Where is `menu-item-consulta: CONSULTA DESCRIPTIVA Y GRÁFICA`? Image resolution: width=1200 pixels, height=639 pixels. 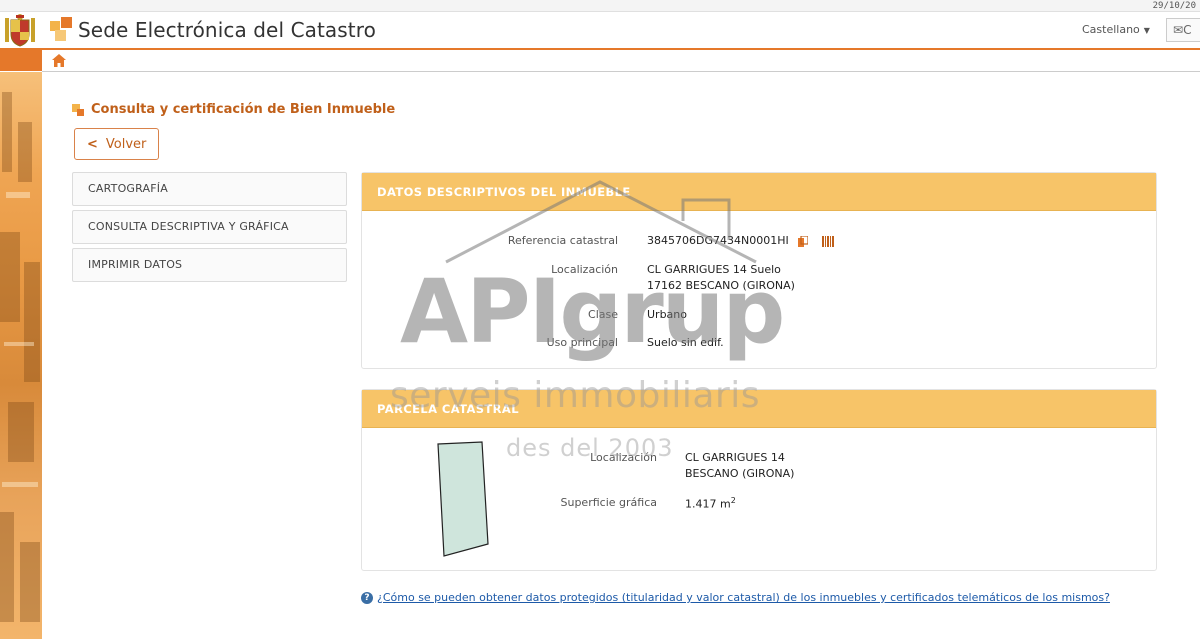 menu-item-consulta: CONSULTA DESCRIPTIVA Y GRÁFICA is located at coordinates (209, 227).